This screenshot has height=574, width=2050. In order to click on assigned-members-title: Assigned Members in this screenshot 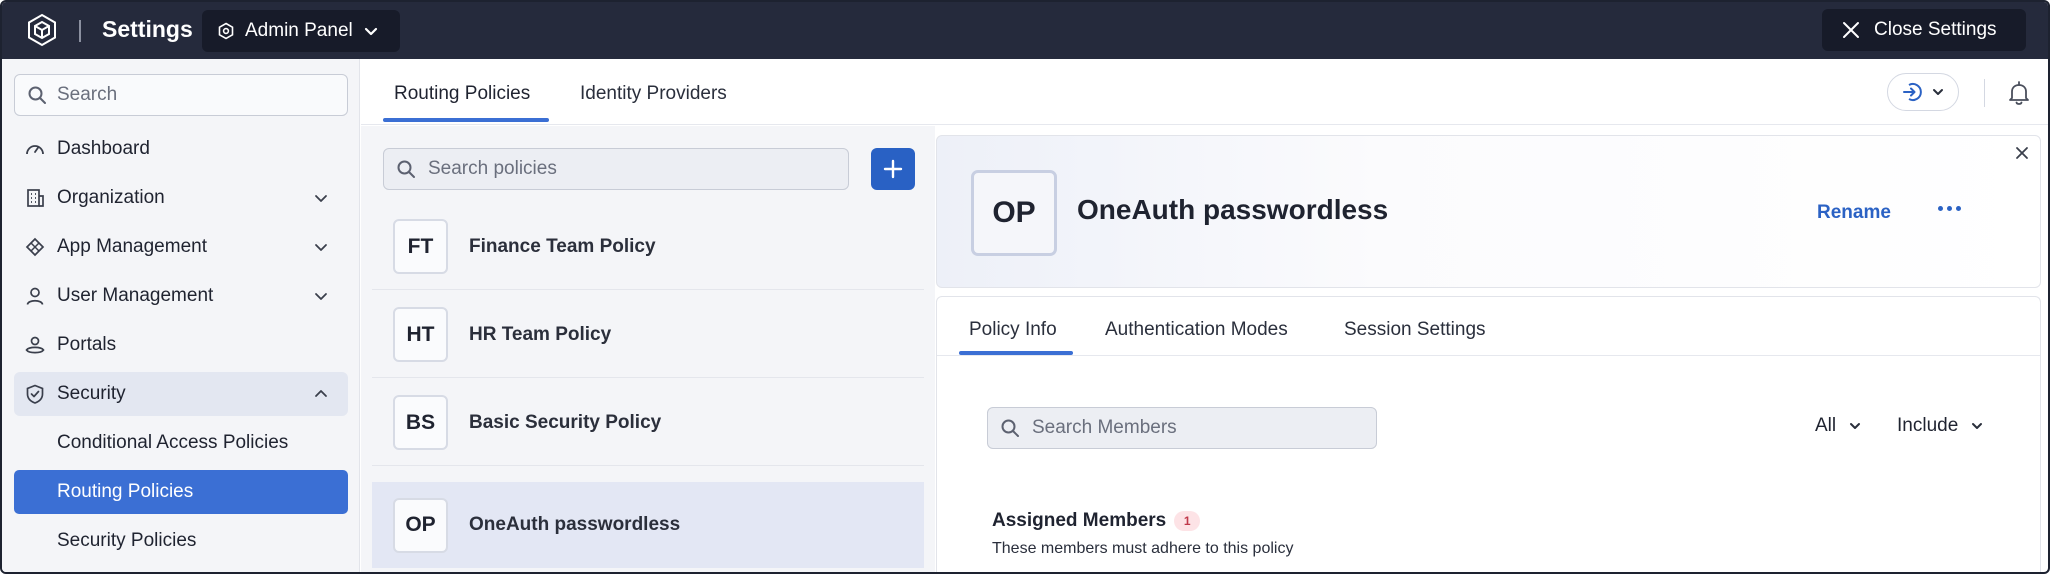, I will do `click(1079, 520)`.